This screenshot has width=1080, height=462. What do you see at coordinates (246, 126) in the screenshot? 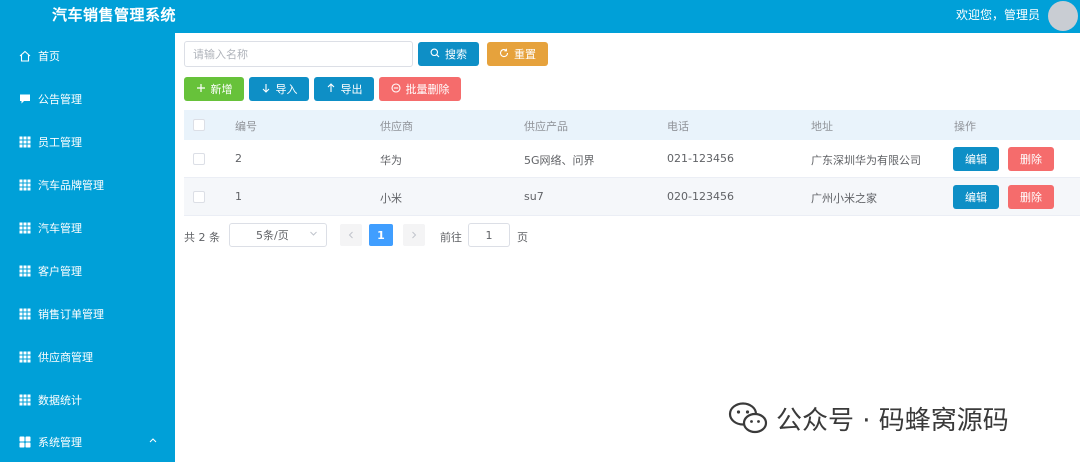
I see `column-header-id: 编号` at bounding box center [246, 126].